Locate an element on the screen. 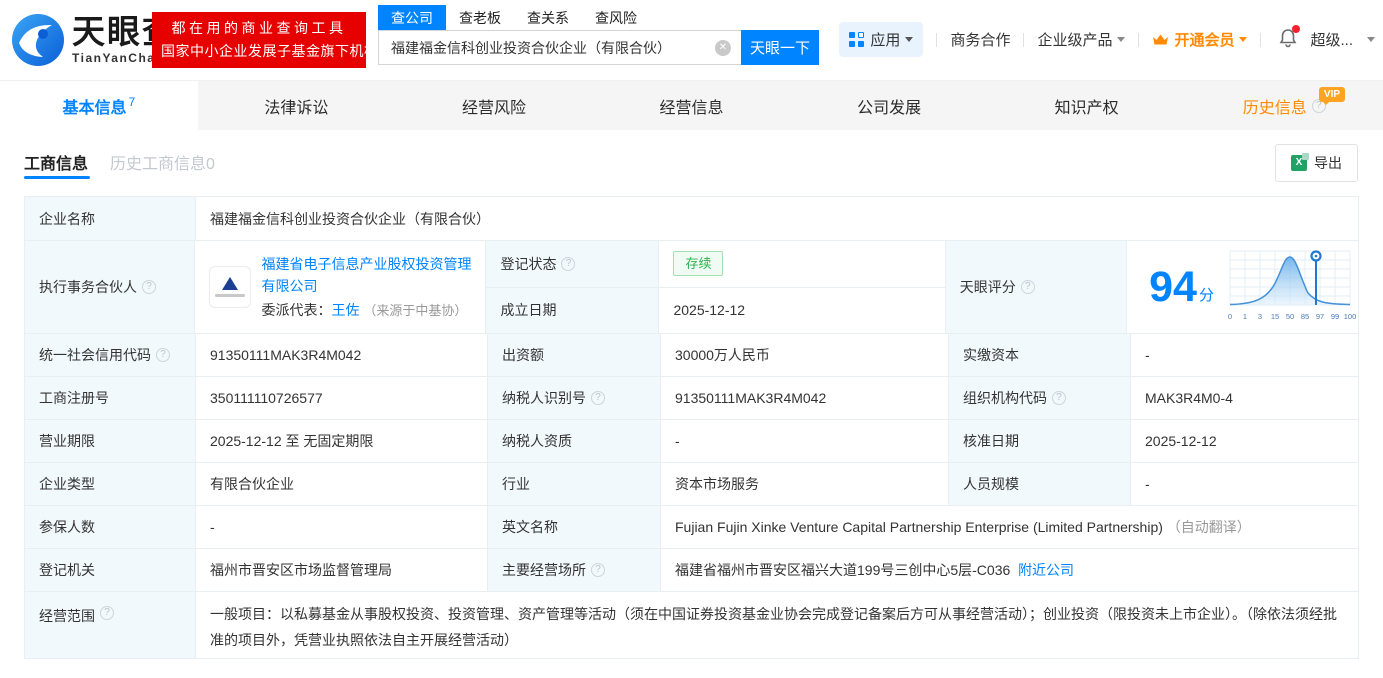  search-button: 天眼一下 is located at coordinates (780, 47).